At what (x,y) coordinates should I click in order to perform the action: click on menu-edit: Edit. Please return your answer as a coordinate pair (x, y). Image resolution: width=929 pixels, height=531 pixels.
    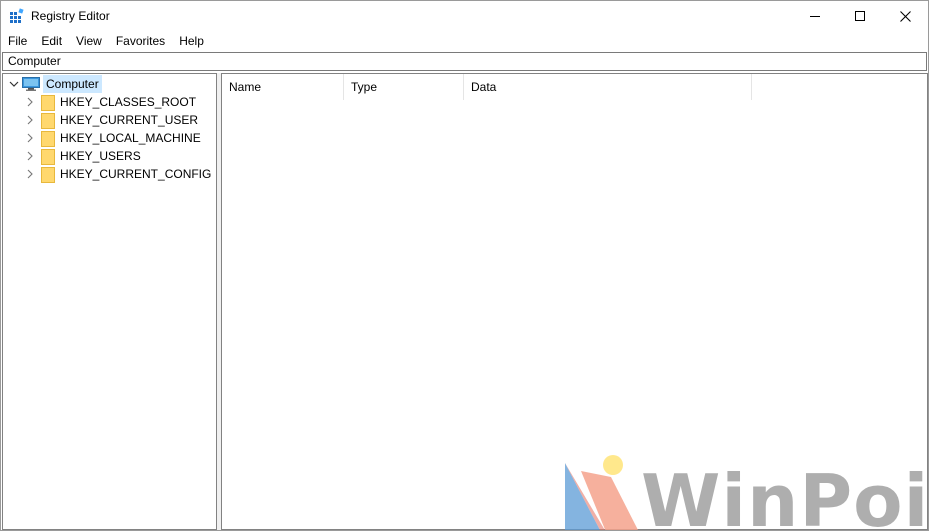
    Looking at the image, I should click on (51, 41).